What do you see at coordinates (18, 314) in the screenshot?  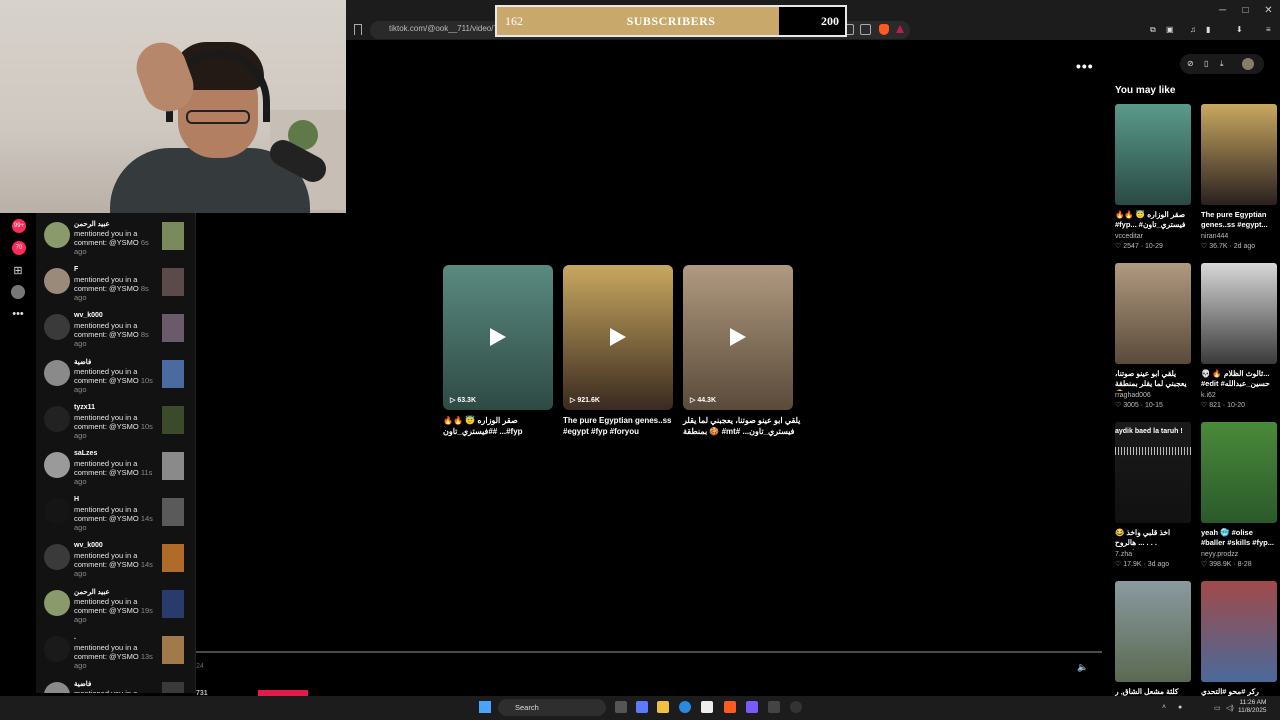 I see `more-icon: •••` at bounding box center [18, 314].